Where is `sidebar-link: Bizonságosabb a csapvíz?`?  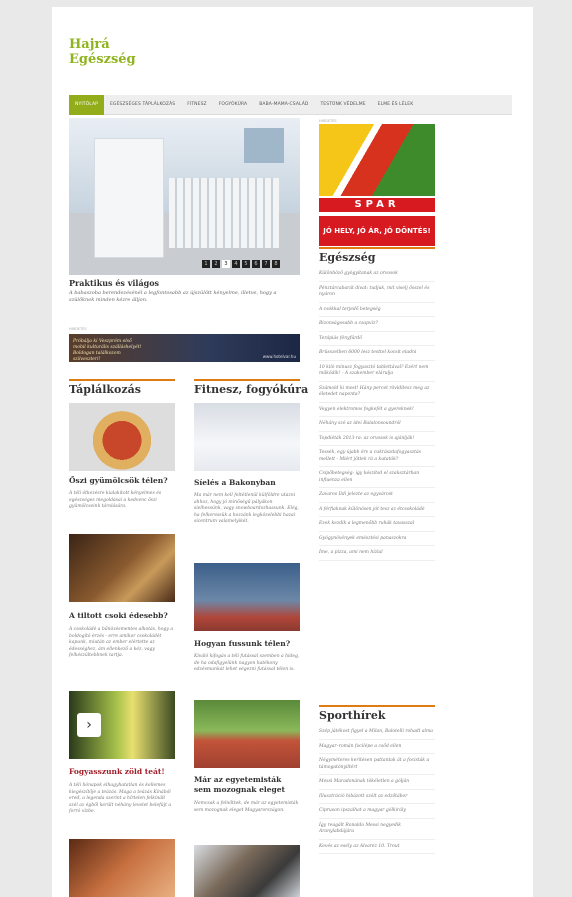 sidebar-link: Bizonságosabb a csapvíz? is located at coordinates (377, 324).